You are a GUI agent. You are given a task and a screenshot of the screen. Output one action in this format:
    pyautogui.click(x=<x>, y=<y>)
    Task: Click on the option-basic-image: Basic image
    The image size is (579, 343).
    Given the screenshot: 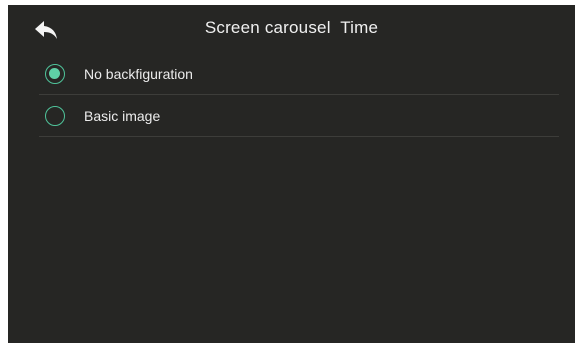 What is the action you would take?
    pyautogui.click(x=299, y=116)
    